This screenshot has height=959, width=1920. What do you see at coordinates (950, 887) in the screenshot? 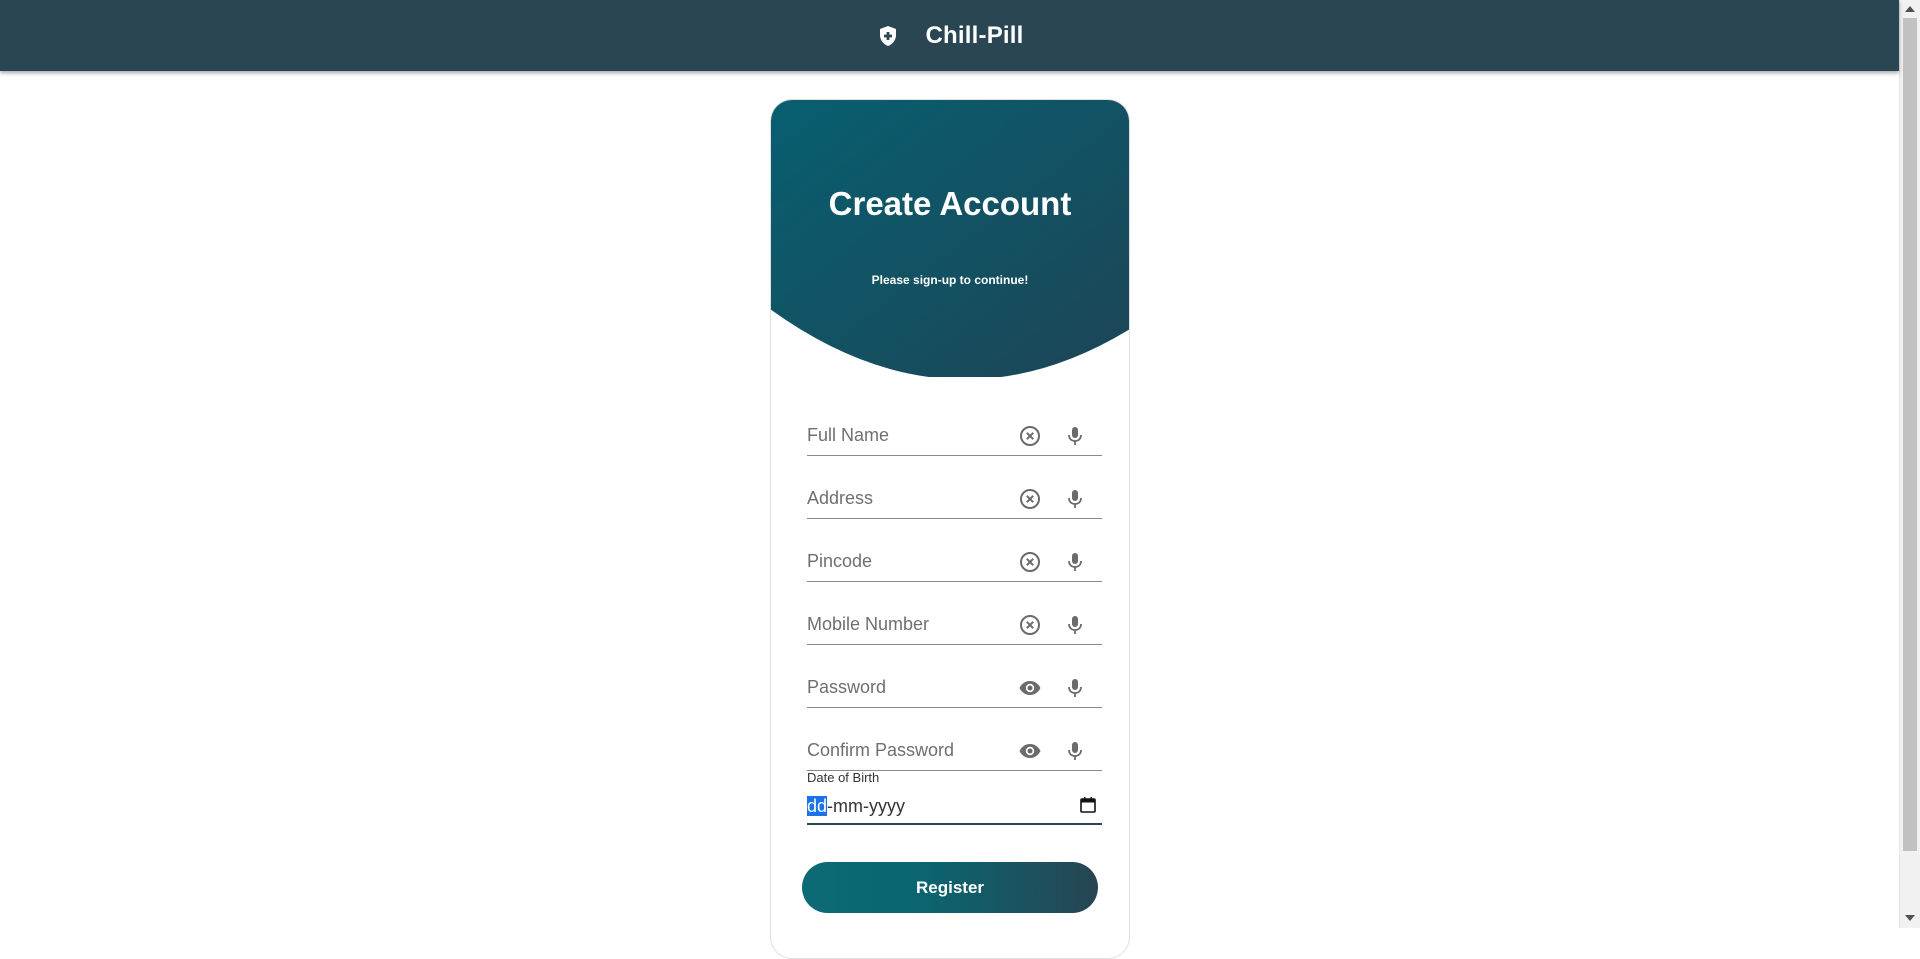
I see `register-button: Register` at bounding box center [950, 887].